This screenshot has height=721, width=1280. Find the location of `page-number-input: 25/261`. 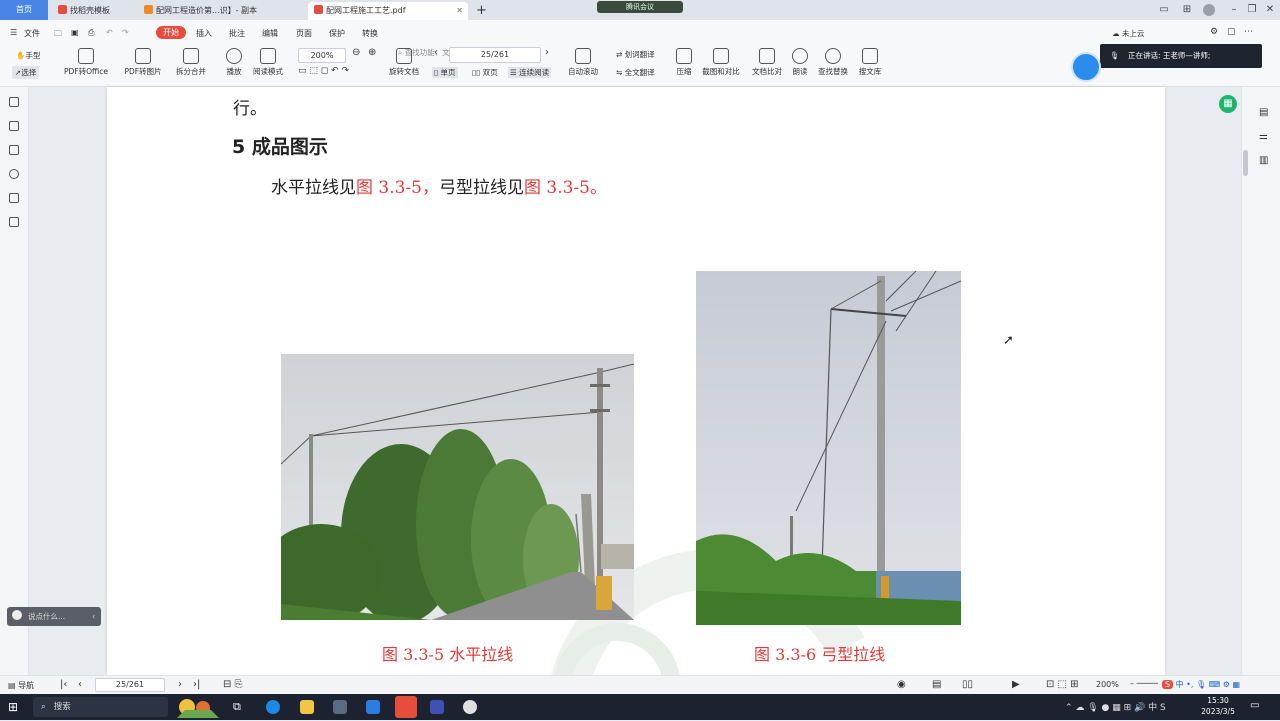

page-number-input: 25/261 is located at coordinates (495, 55).